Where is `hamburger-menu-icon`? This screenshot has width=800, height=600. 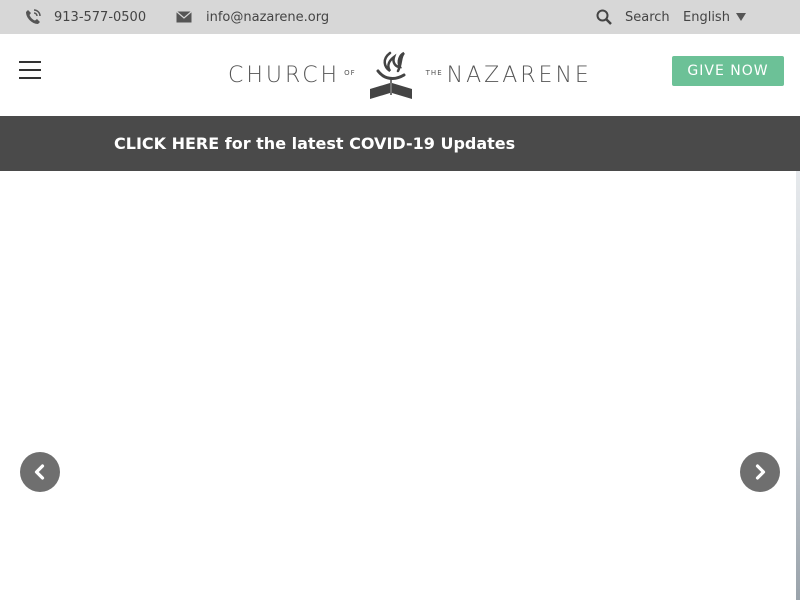
hamburger-menu-icon is located at coordinates (30, 70).